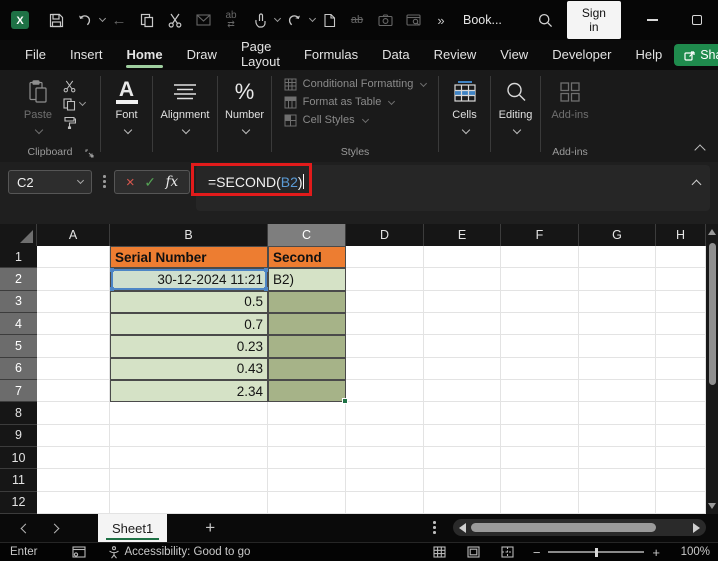 Image resolution: width=718 pixels, height=561 pixels. I want to click on undo-icon, so click(84, 20).